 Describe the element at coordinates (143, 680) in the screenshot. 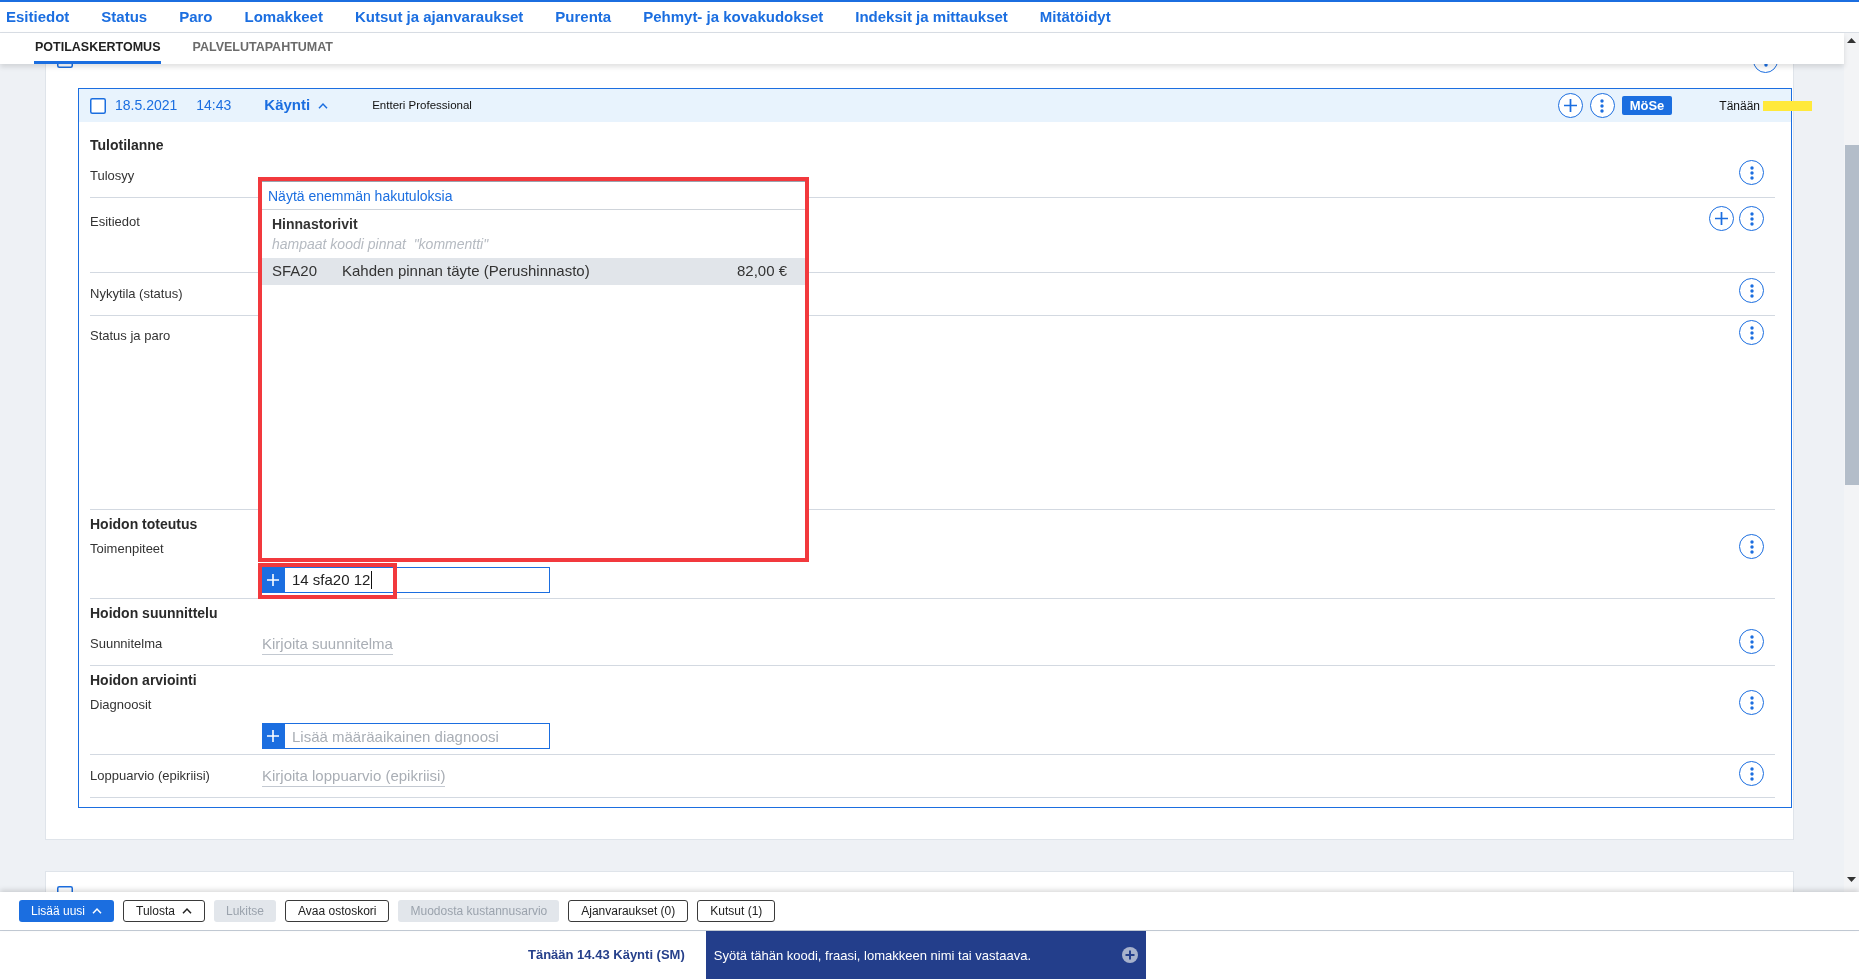

I see `group-heading: Hoidon arviointi` at that location.